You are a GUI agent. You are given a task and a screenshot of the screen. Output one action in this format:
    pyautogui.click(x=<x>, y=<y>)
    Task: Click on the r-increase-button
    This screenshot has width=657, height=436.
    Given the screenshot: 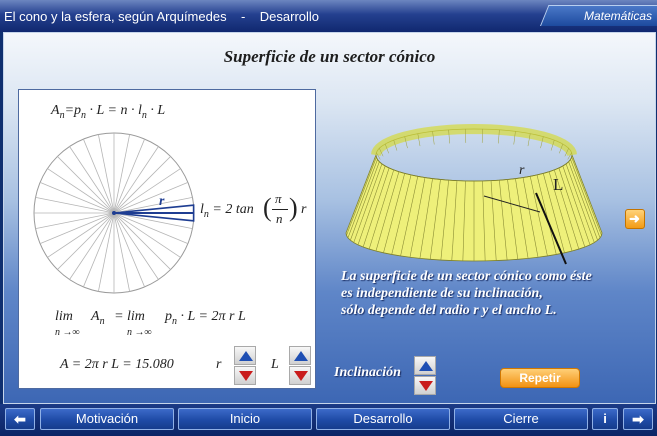 What is the action you would take?
    pyautogui.click(x=245, y=355)
    